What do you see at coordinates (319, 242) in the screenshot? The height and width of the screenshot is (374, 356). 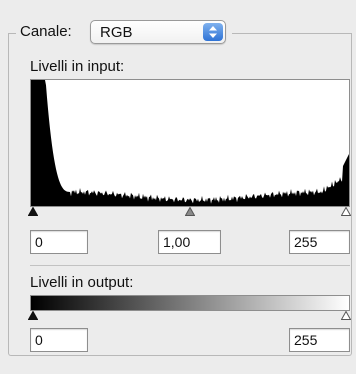 I see `input-white-field: 255` at bounding box center [319, 242].